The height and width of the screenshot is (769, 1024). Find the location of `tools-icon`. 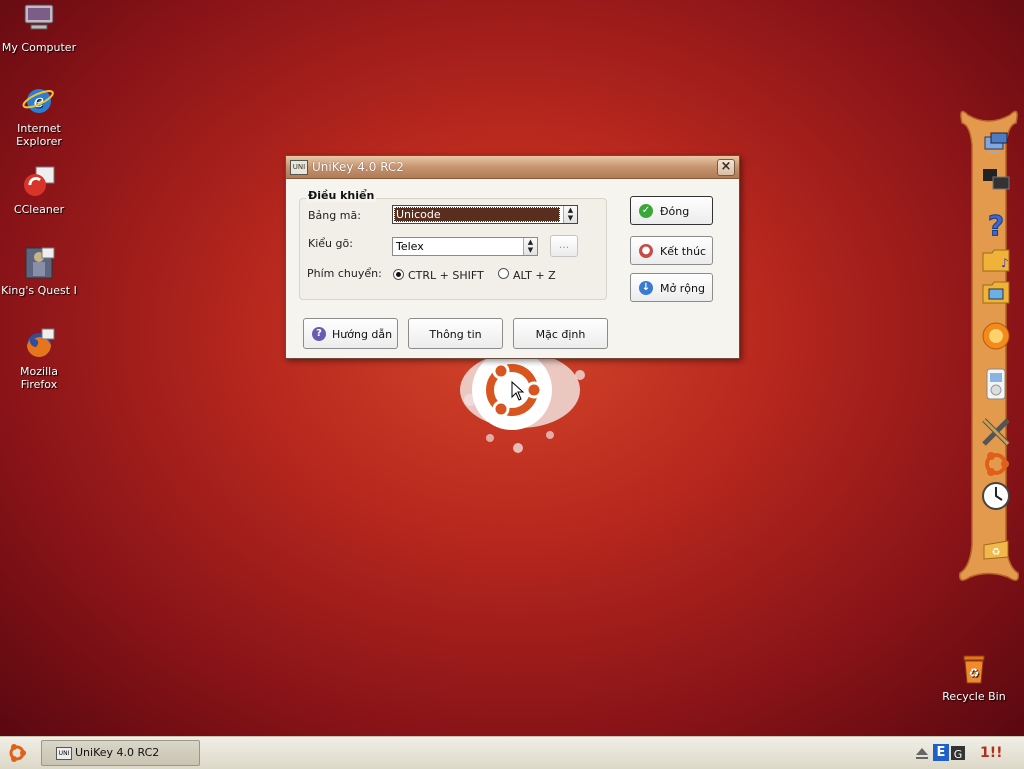

tools-icon is located at coordinates (996, 432).